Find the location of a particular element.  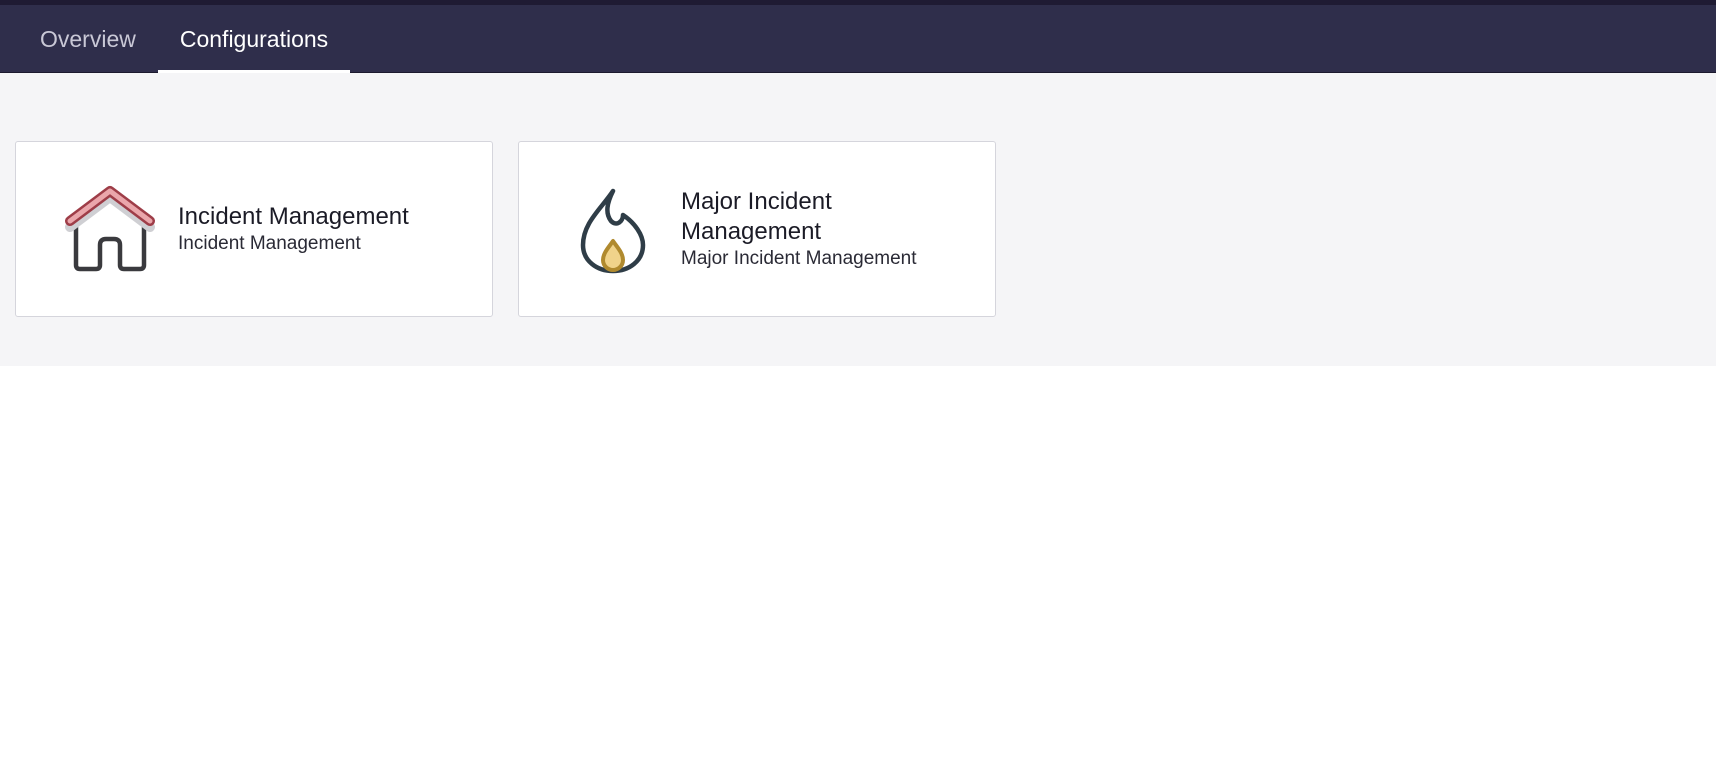

tab-overview: Overview is located at coordinates (88, 39).